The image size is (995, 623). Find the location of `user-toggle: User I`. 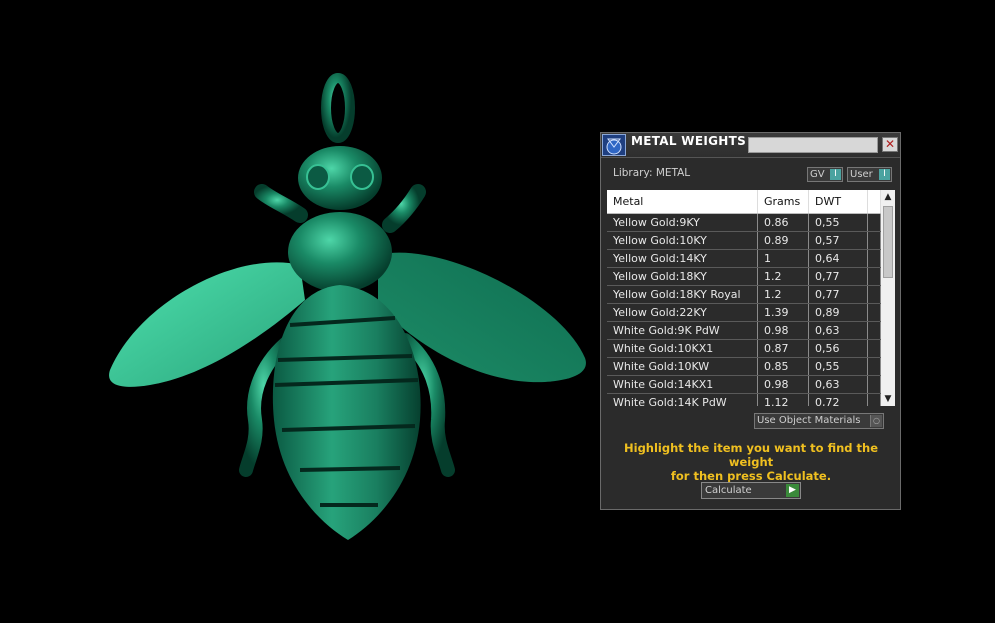

user-toggle: User I is located at coordinates (869, 174).